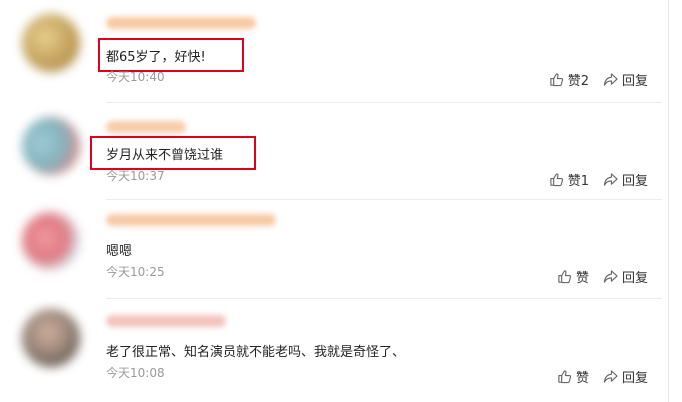 This screenshot has width=682, height=402. I want to click on comment-text: 都65岁了，好快!, so click(156, 57).